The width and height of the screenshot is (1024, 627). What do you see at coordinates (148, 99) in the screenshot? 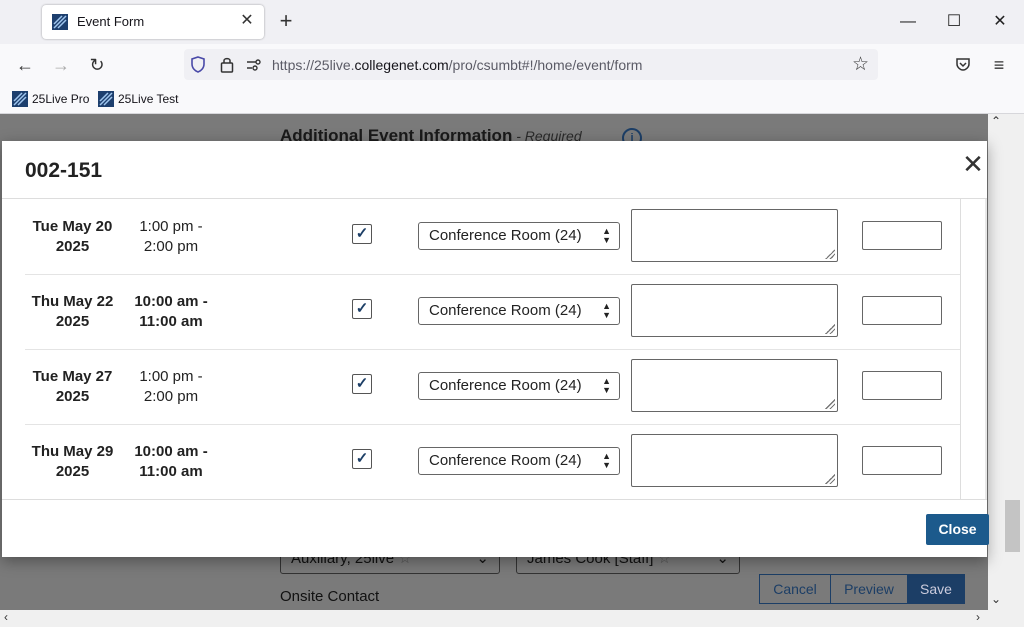
I see `bookmark-label: 25Live Test` at bounding box center [148, 99].